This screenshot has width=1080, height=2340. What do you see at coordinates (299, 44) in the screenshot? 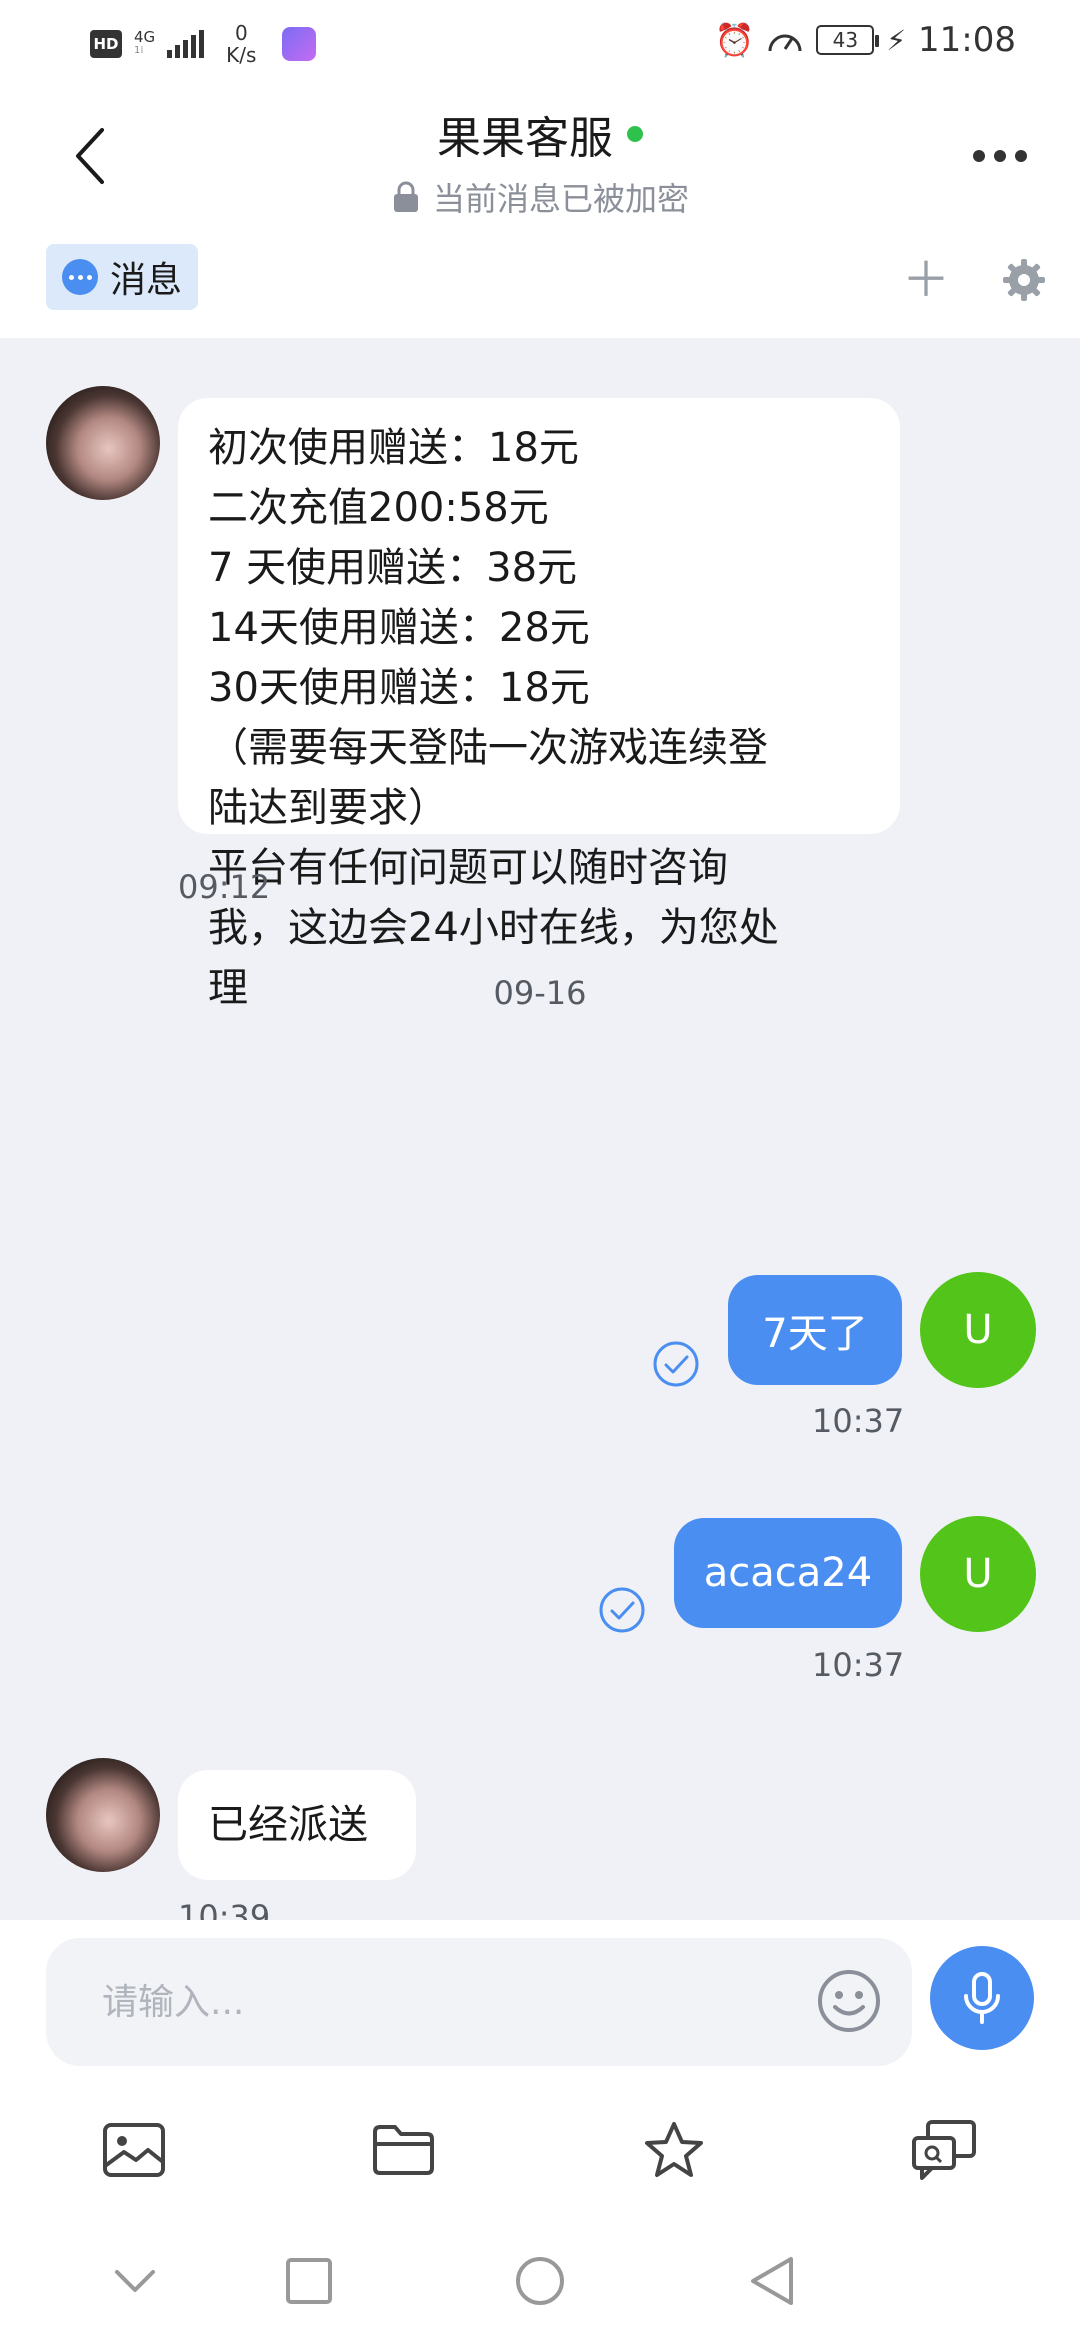
I see `app-notification-icon` at bounding box center [299, 44].